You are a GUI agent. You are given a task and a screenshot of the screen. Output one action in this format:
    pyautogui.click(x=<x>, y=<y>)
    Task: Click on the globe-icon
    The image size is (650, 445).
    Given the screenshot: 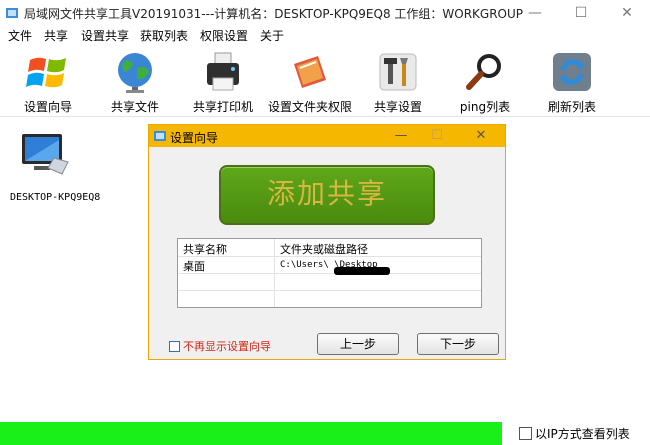 What is the action you would take?
    pyautogui.click(x=135, y=73)
    